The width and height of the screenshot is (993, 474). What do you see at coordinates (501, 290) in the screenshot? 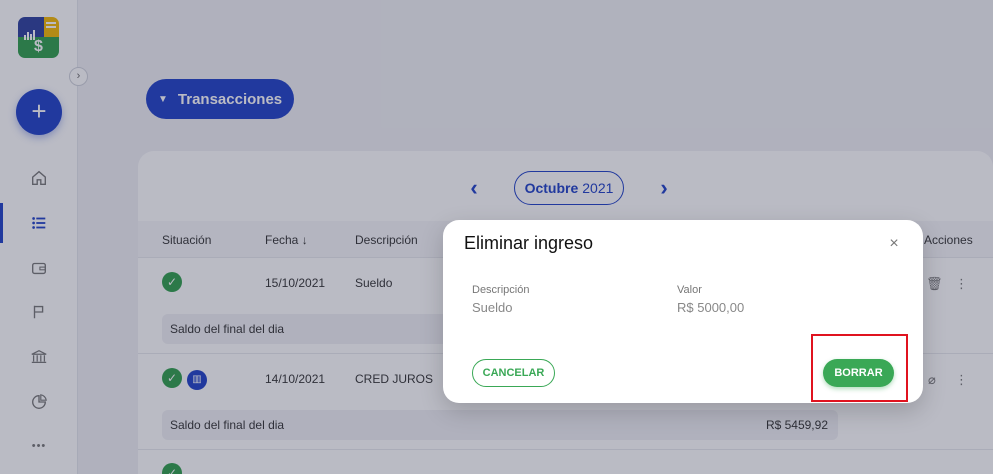
I see `description-label: Descripción` at bounding box center [501, 290].